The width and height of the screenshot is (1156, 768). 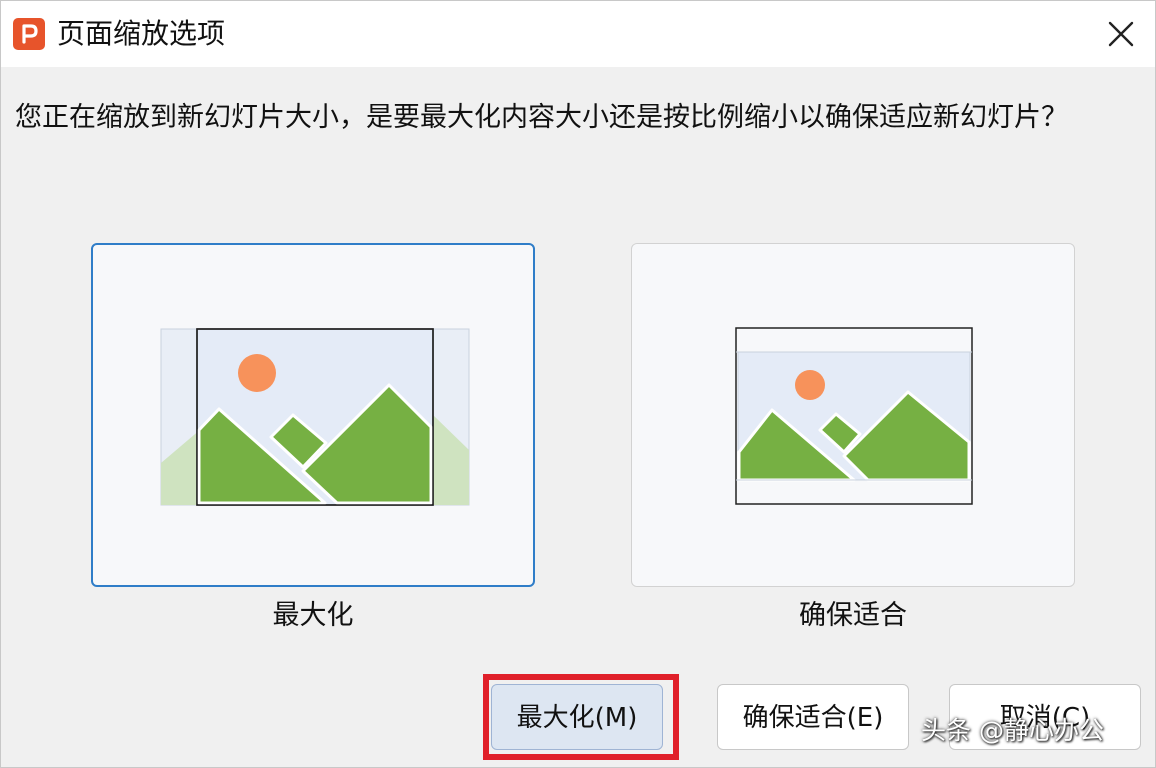 I want to click on ensure-fit-button: 确保适合(E), so click(x=813, y=717).